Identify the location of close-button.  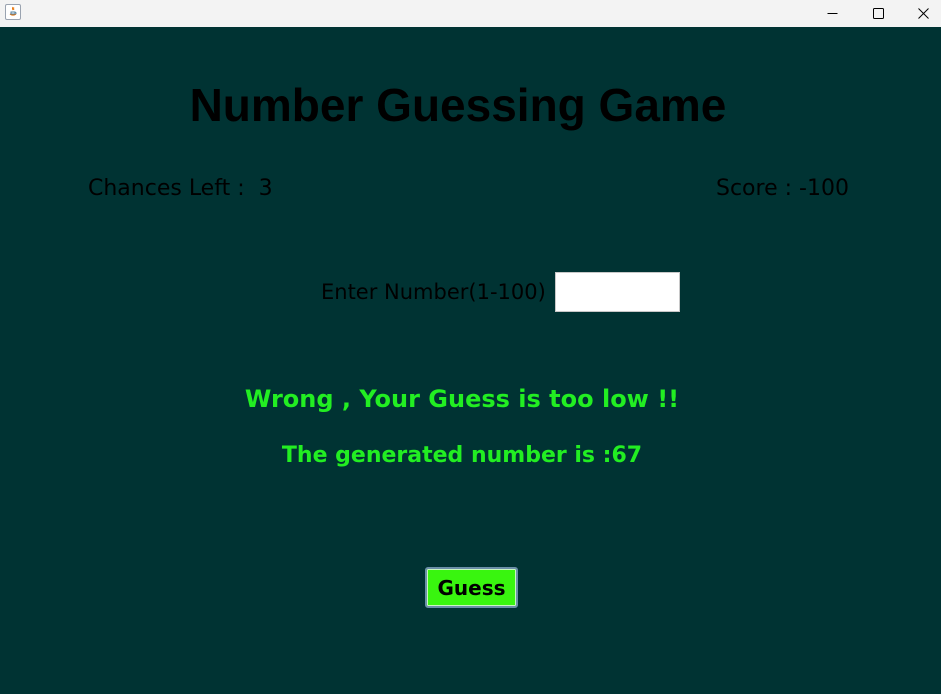
(920, 13).